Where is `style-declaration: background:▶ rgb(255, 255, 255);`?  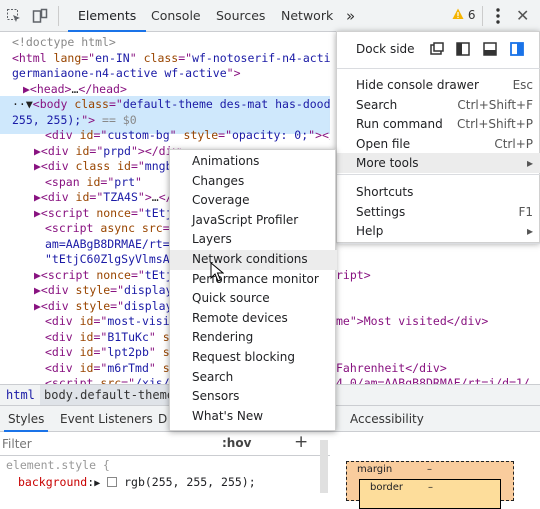 style-declaration: background:▶ rgb(255, 255, 255); is located at coordinates (137, 482).